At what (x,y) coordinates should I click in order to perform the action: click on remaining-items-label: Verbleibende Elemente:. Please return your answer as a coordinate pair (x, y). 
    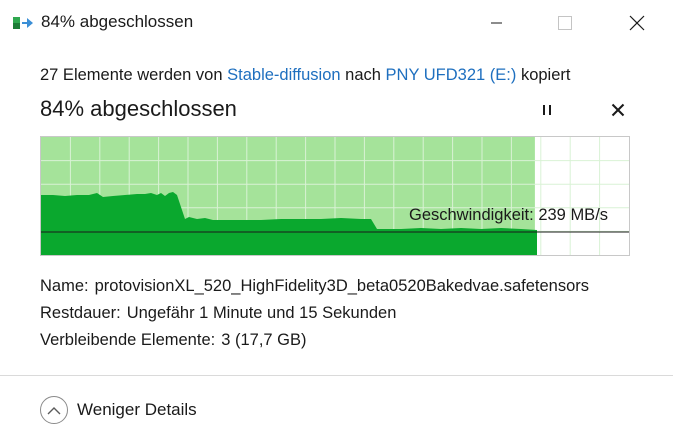
    Looking at the image, I should click on (128, 340).